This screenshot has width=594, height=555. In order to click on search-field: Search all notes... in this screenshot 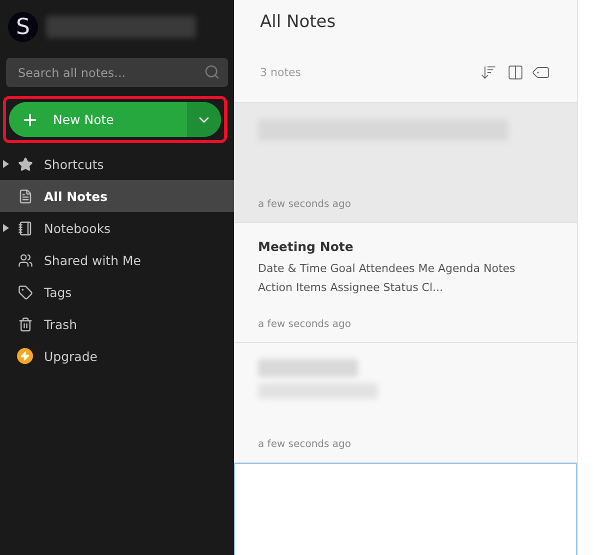, I will do `click(117, 72)`.